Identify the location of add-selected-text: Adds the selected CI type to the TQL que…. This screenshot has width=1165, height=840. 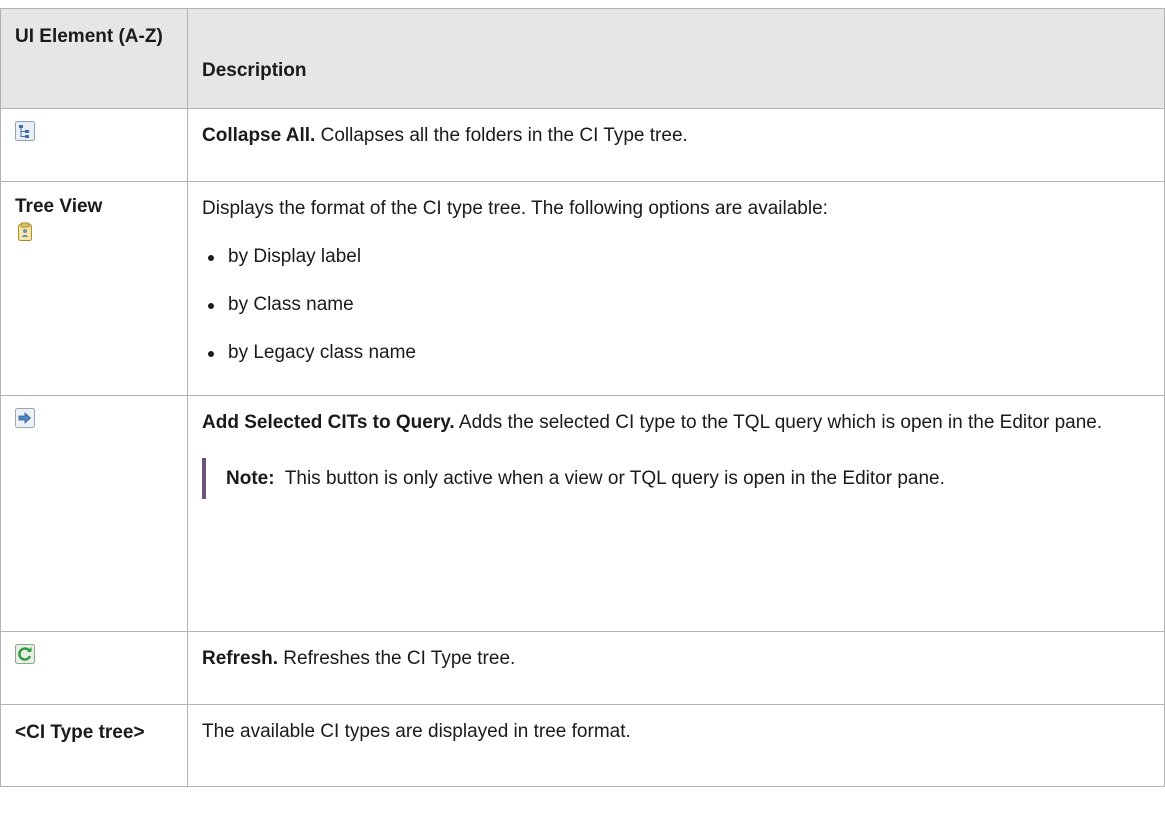
(778, 422).